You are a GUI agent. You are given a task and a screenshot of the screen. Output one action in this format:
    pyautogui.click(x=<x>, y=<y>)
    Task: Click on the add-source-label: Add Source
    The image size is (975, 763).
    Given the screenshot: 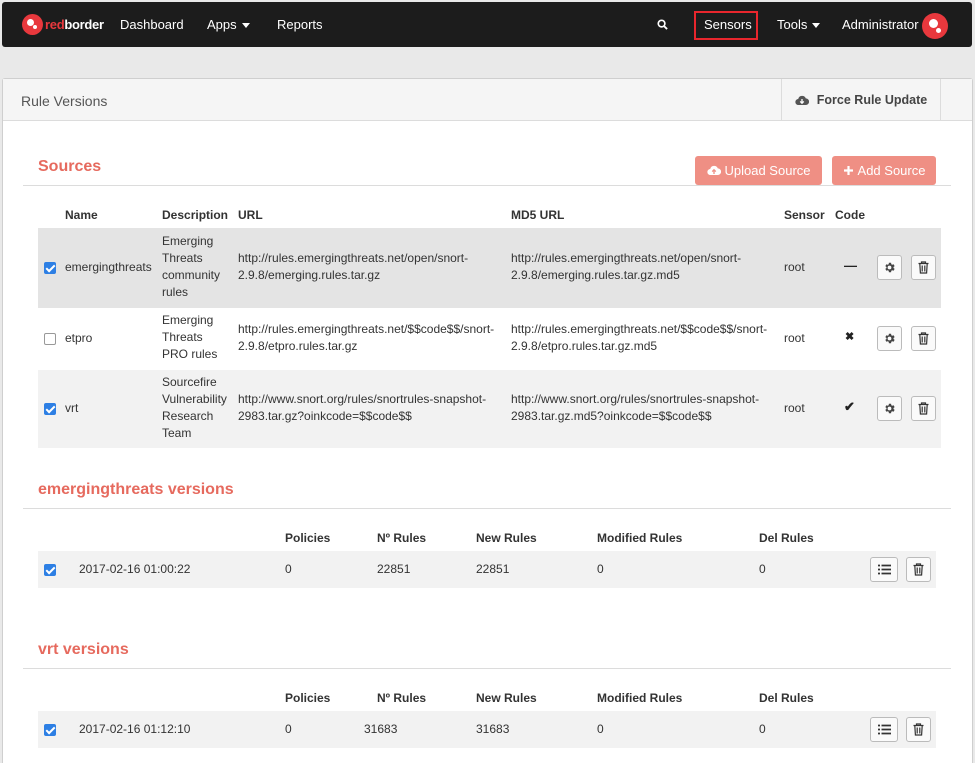 What is the action you would take?
    pyautogui.click(x=891, y=170)
    